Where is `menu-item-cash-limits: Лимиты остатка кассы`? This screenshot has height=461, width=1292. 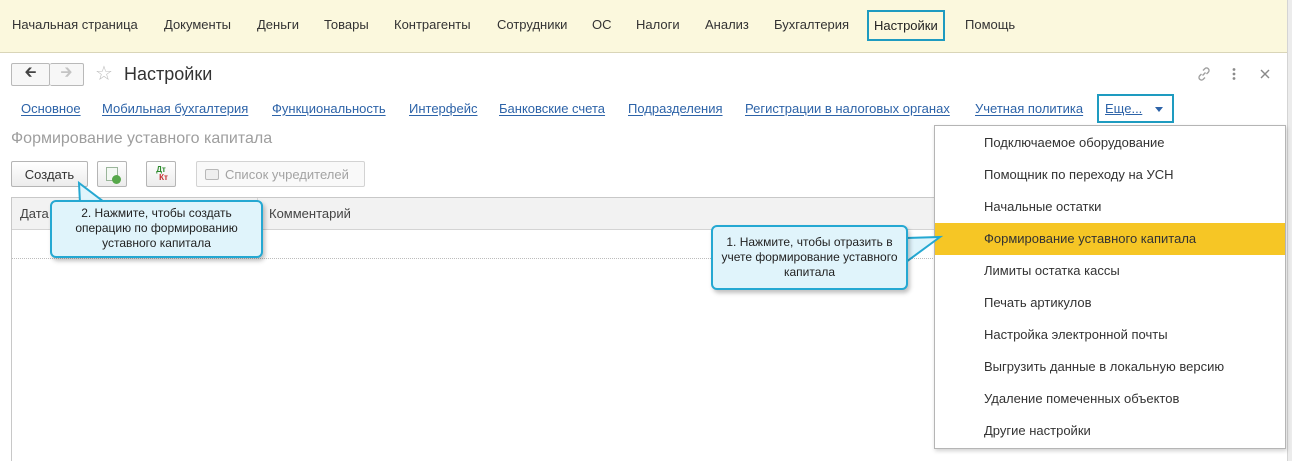 menu-item-cash-limits: Лимиты остатка кассы is located at coordinates (1110, 271).